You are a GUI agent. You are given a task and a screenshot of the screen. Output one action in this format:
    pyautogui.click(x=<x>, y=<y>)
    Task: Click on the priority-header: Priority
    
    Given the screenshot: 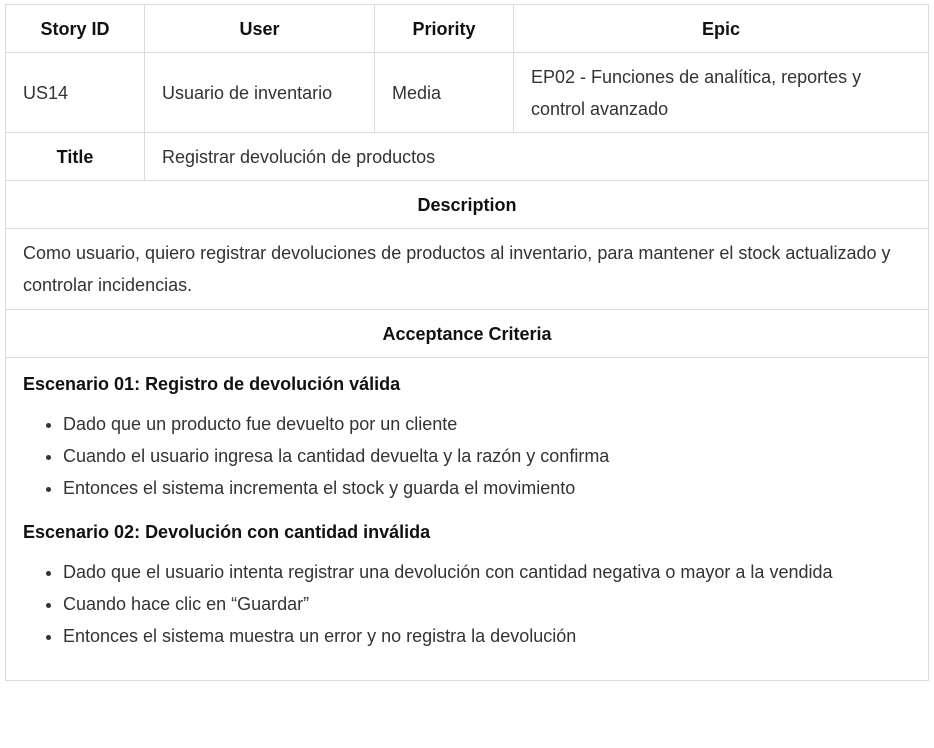 What is the action you would take?
    pyautogui.click(x=444, y=28)
    